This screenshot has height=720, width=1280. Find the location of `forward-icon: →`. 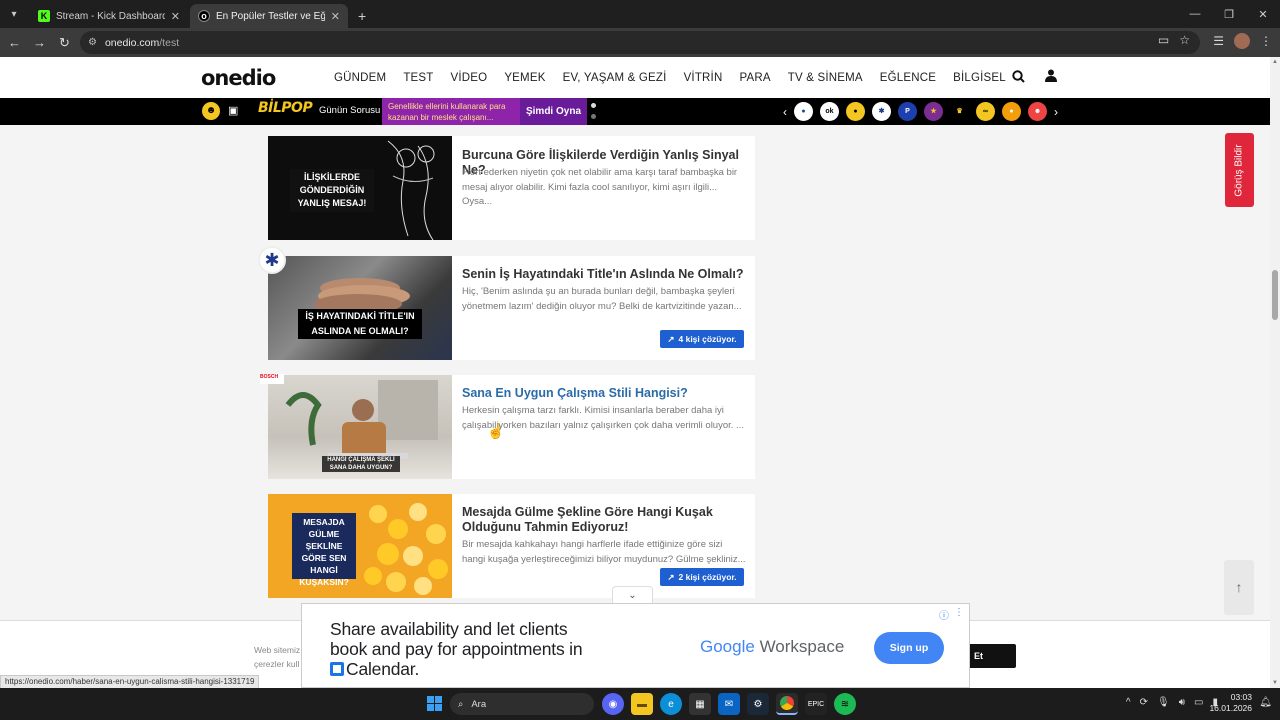

forward-icon: → is located at coordinates (39, 42).